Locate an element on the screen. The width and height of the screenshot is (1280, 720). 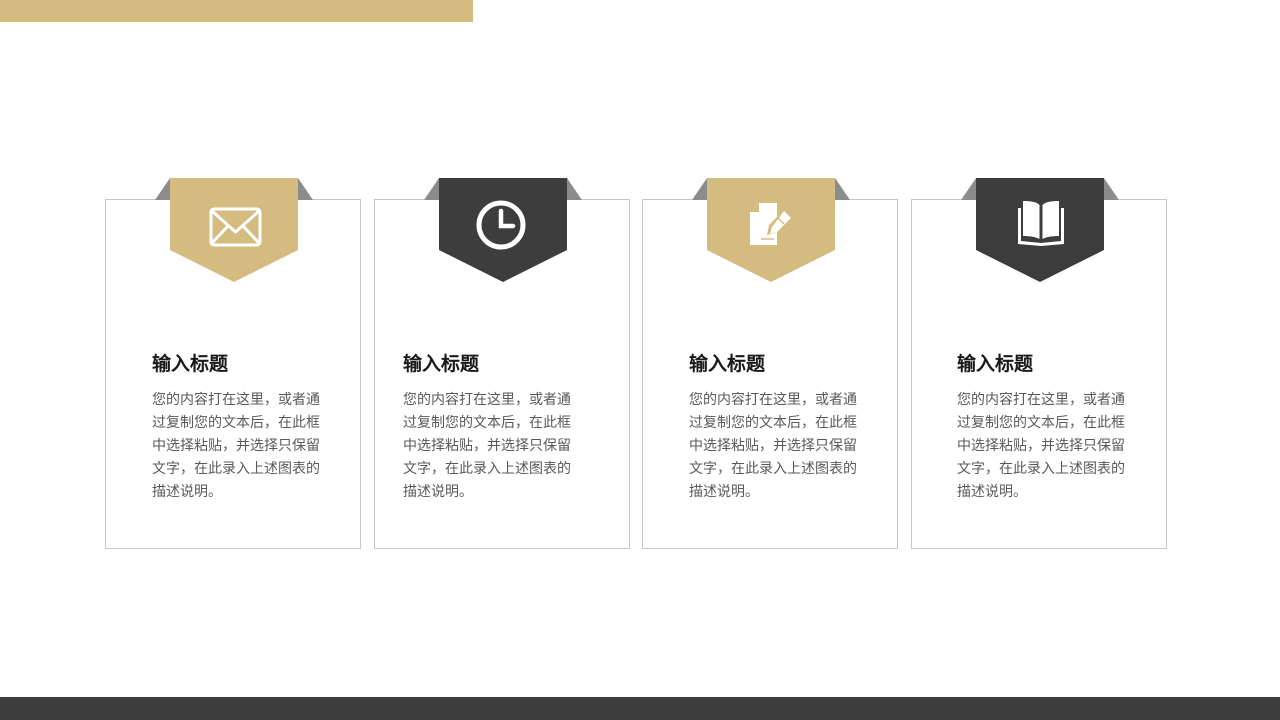
card-1-title: 输入标题 is located at coordinates (190, 364).